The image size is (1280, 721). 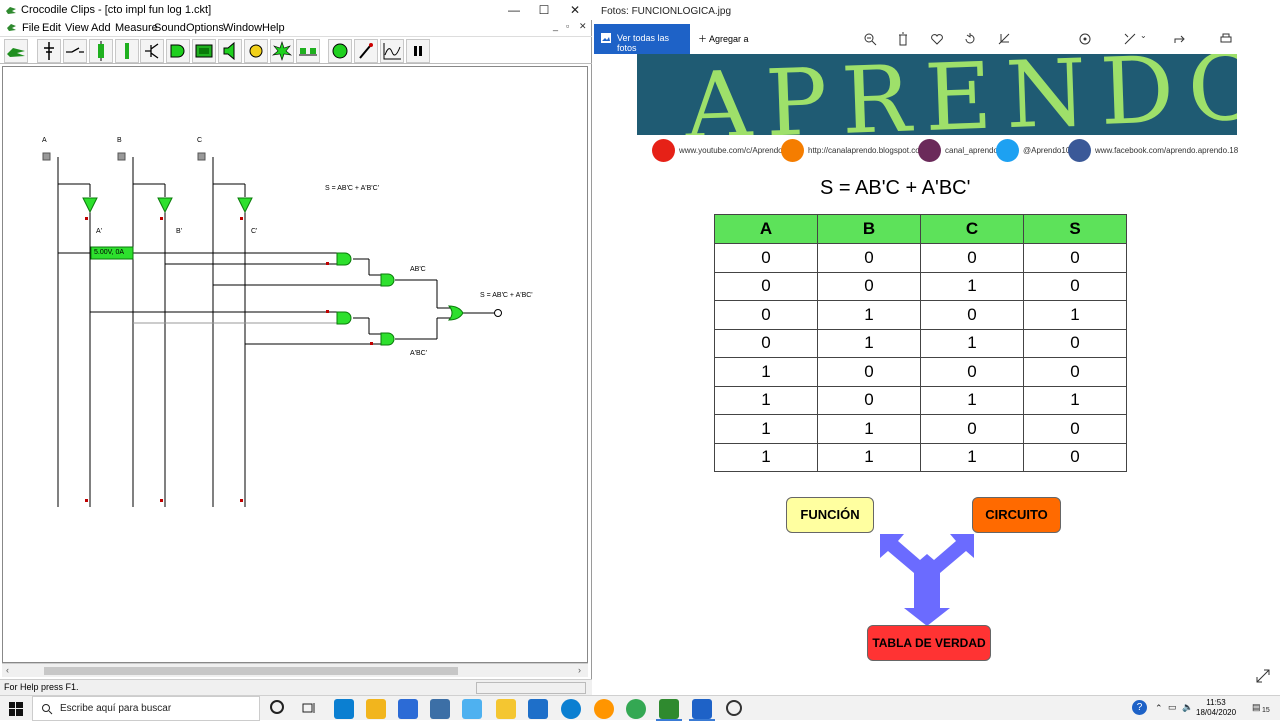 I want to click on pause-icon, so click(x=418, y=51).